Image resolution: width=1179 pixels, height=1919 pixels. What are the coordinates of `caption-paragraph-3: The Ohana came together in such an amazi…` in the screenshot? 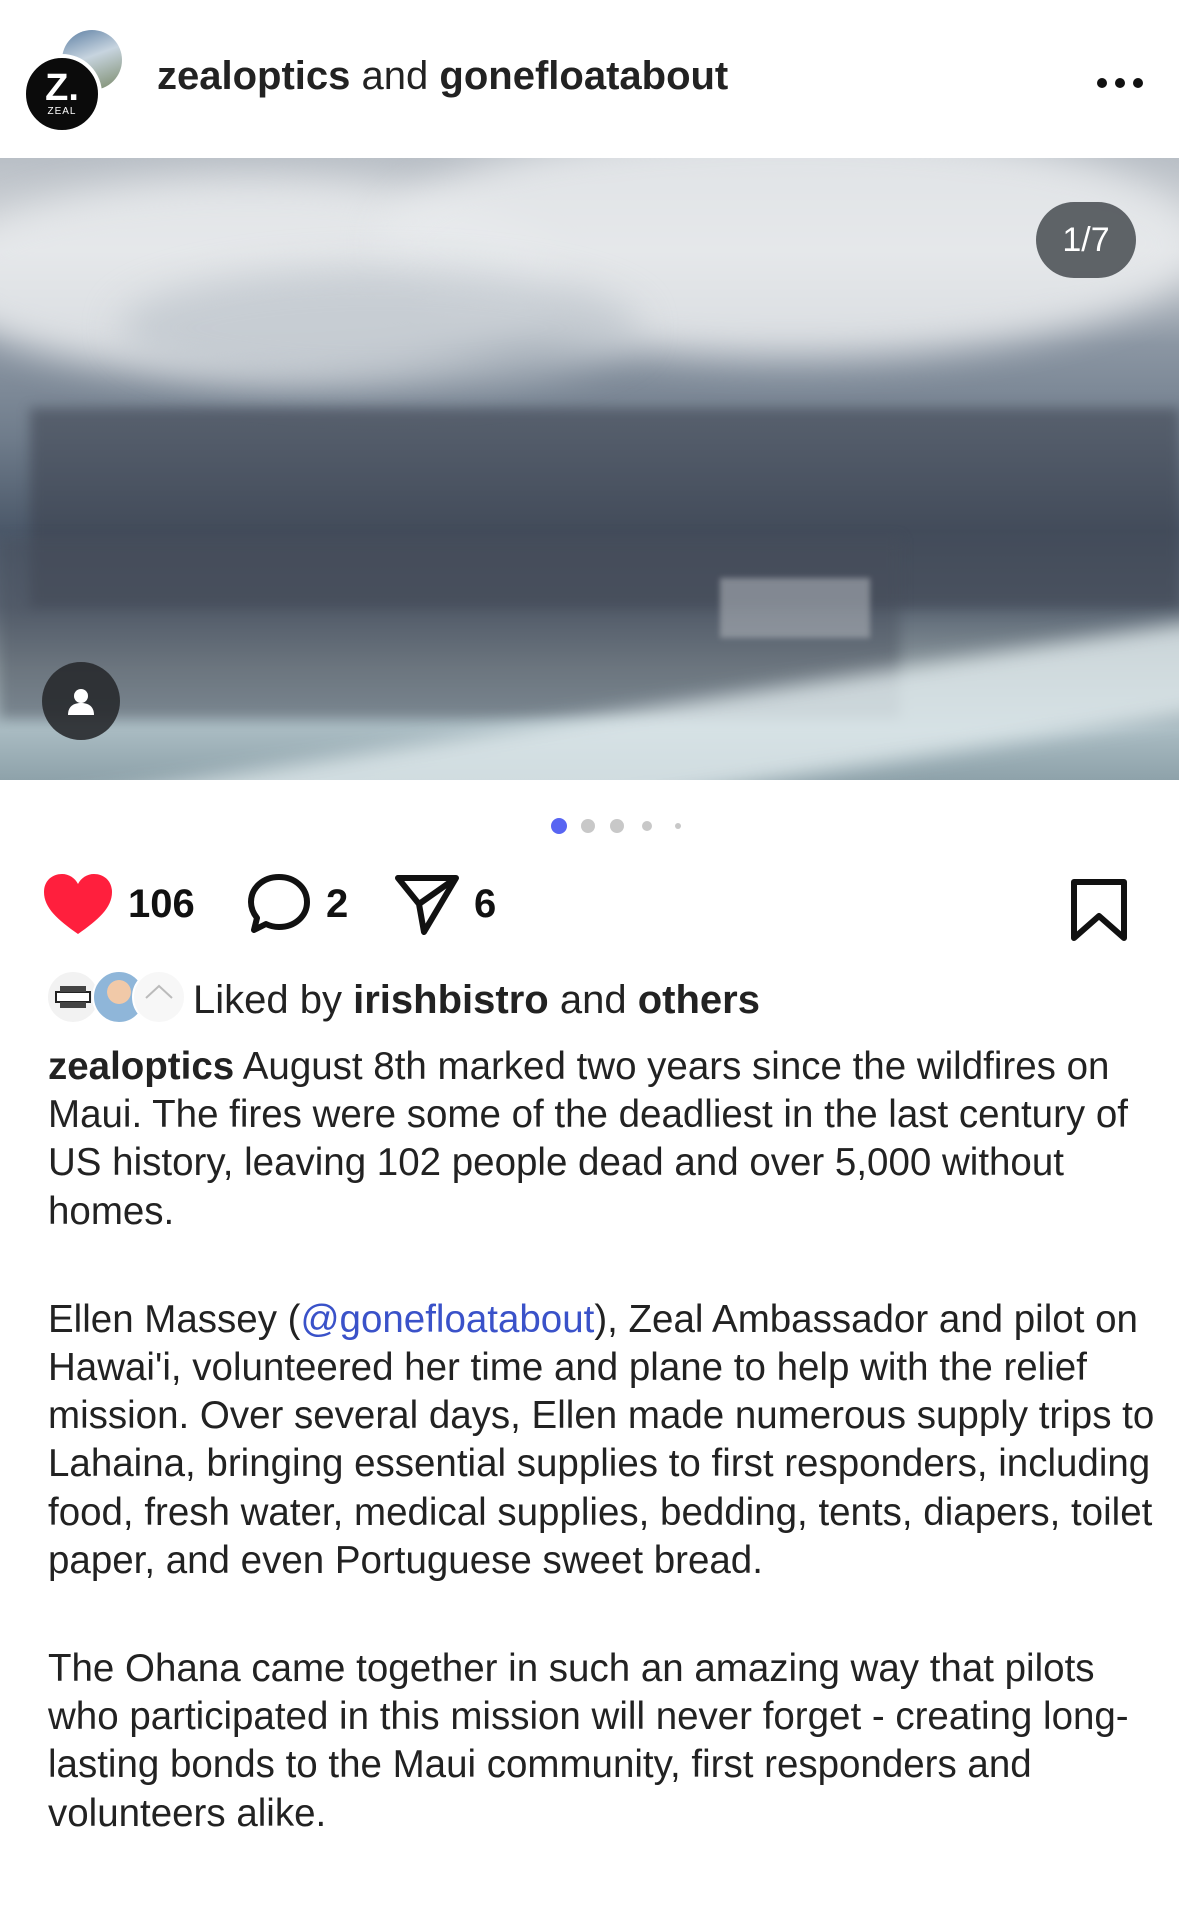 It's located at (588, 1741).